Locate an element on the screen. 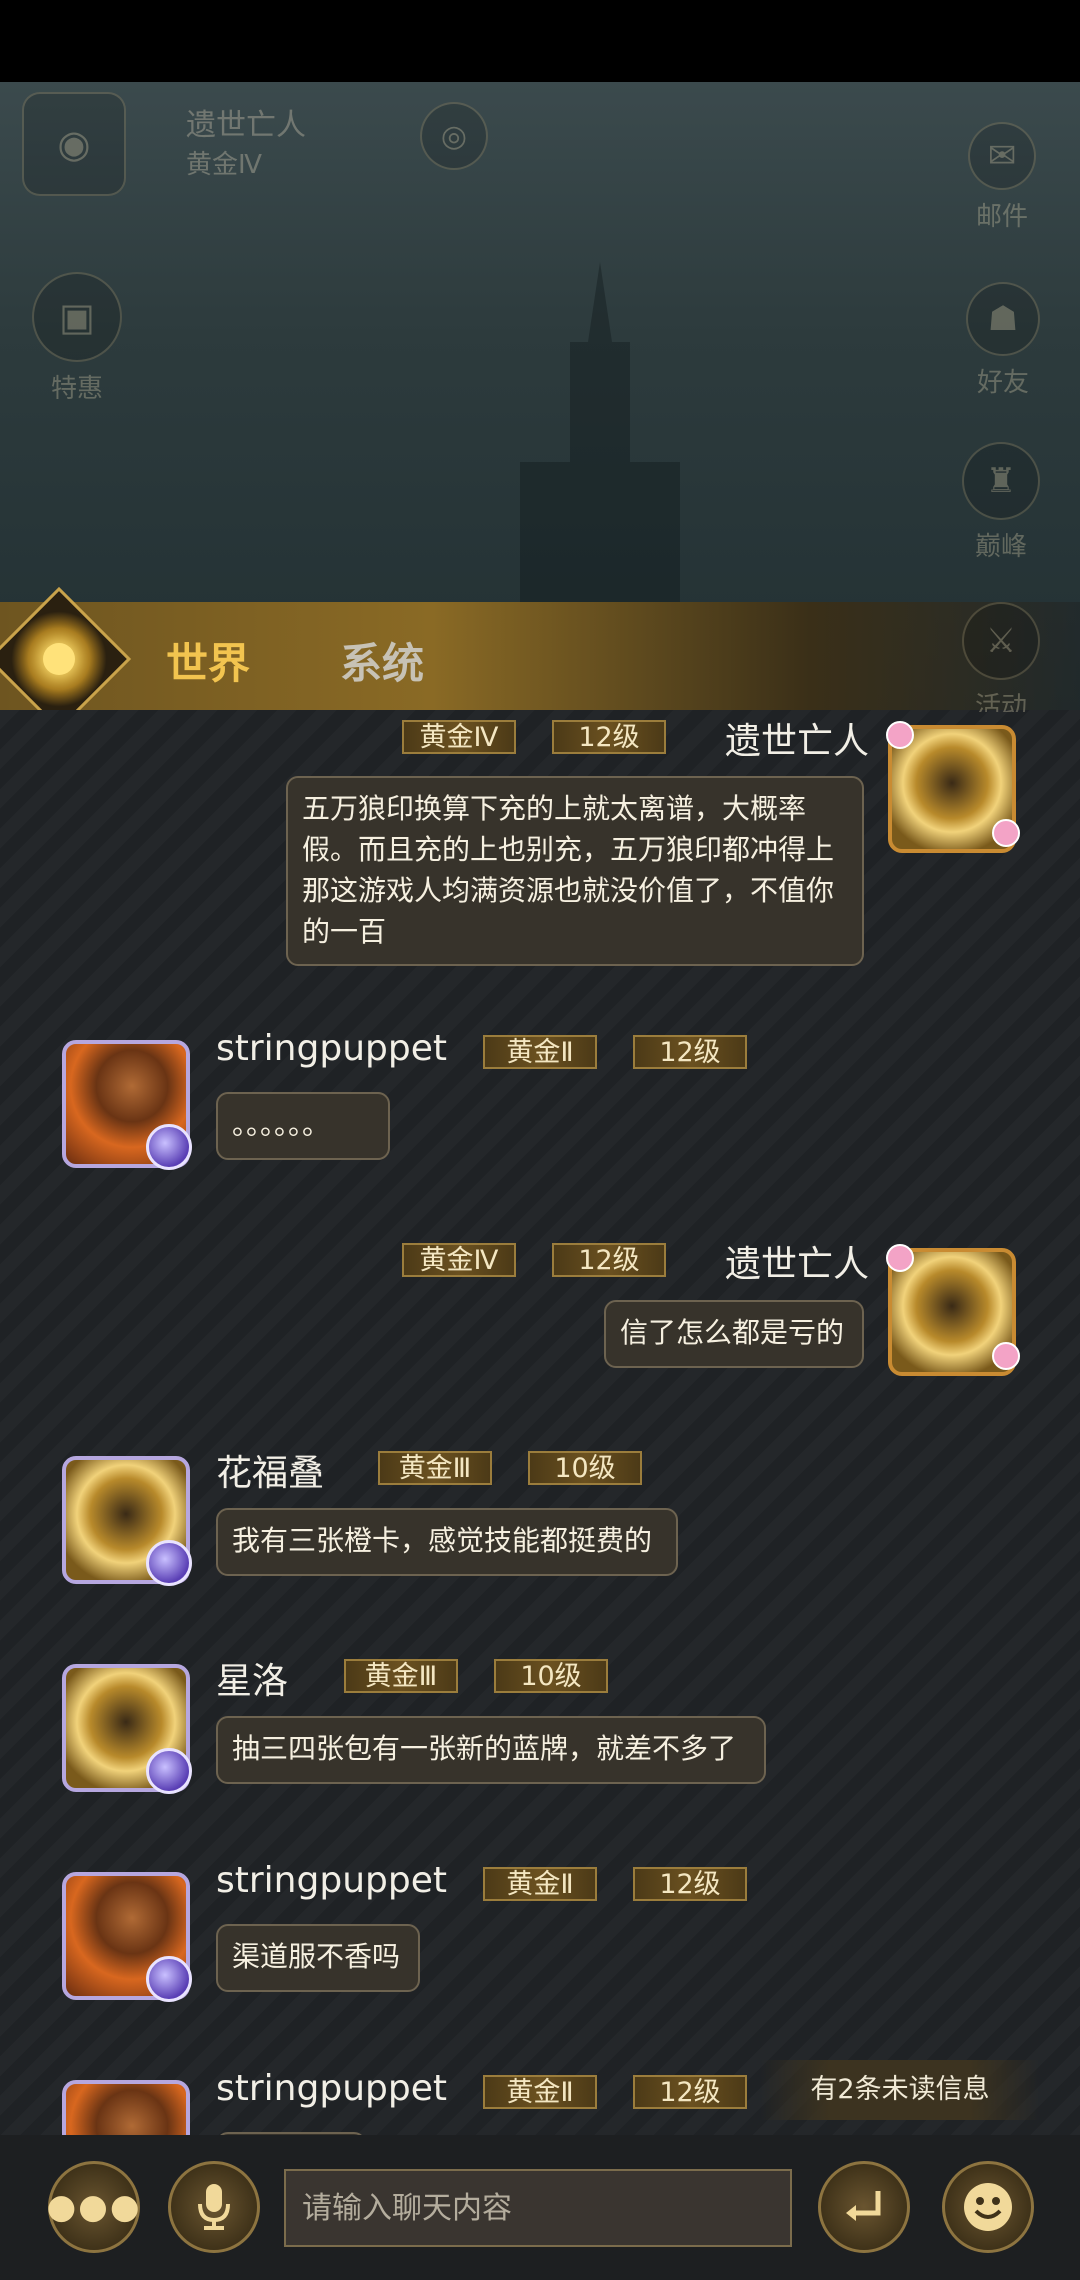 The height and width of the screenshot is (2280, 1080). voice-button is located at coordinates (214, 2207).